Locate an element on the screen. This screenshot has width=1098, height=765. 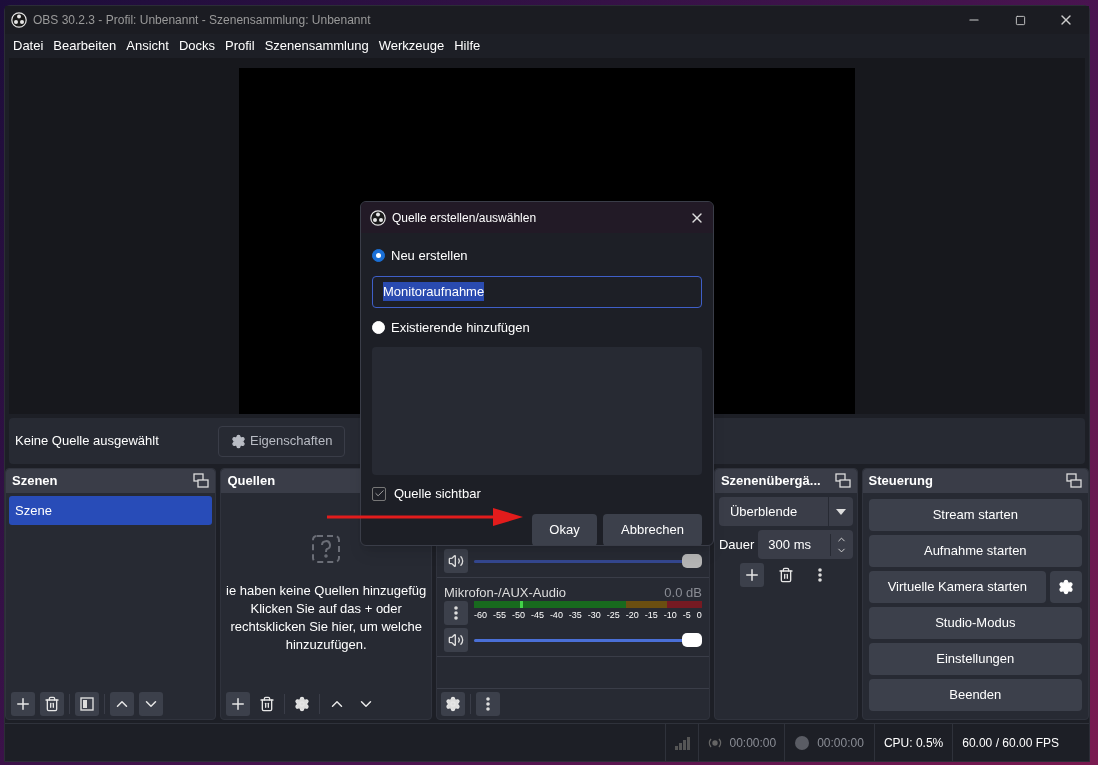
dock-title: Szenen is located at coordinates (35, 481).